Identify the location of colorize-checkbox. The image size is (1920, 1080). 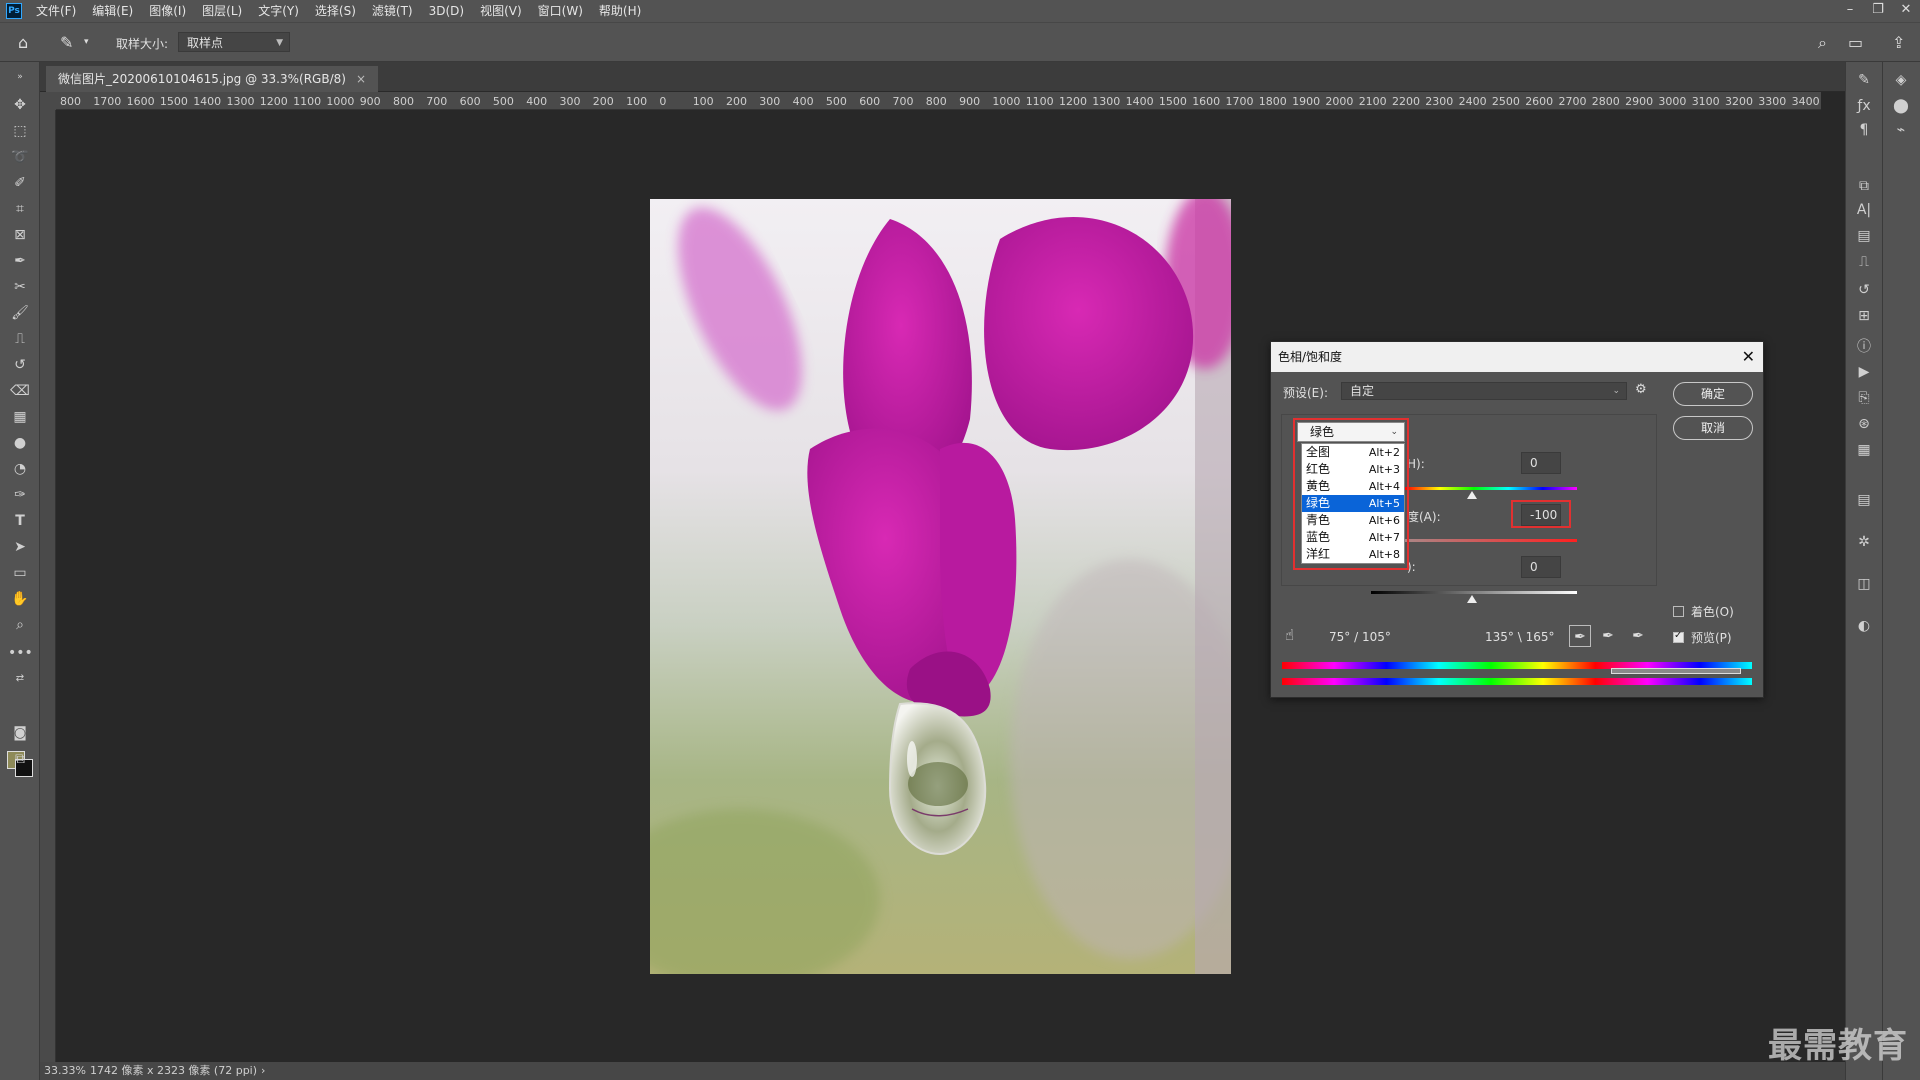
(1678, 611).